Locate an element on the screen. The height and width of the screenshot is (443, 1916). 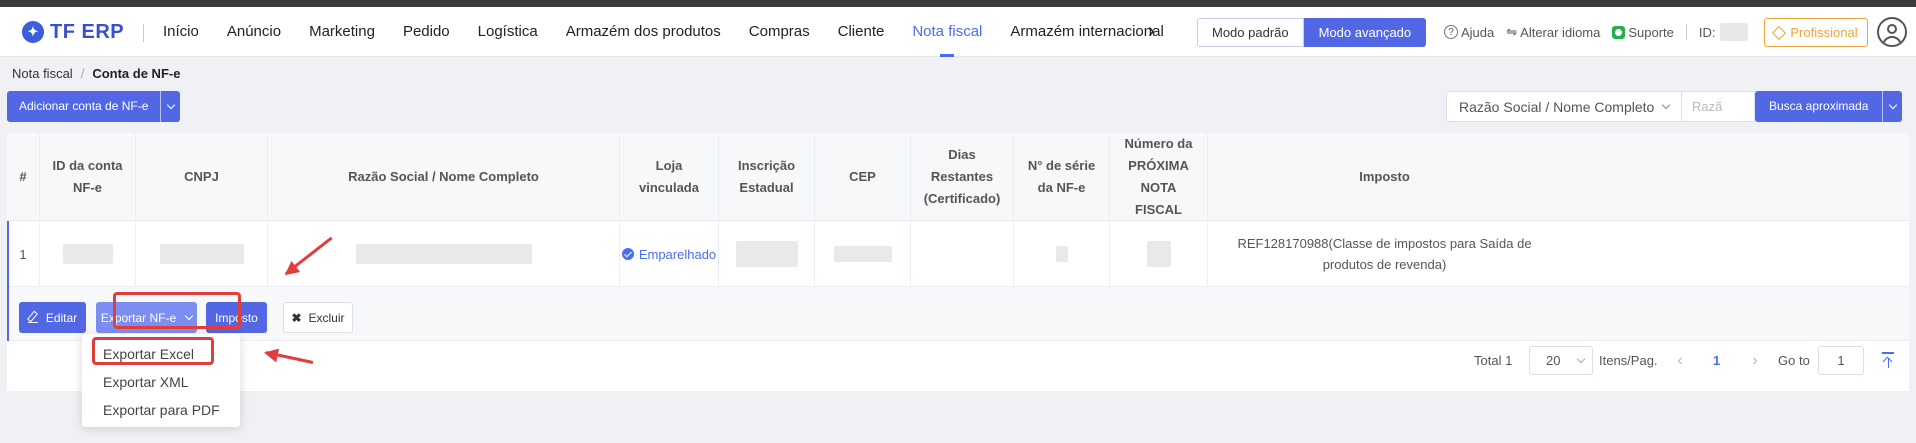
col-header-imposto: Imposto is located at coordinates (1384, 176).